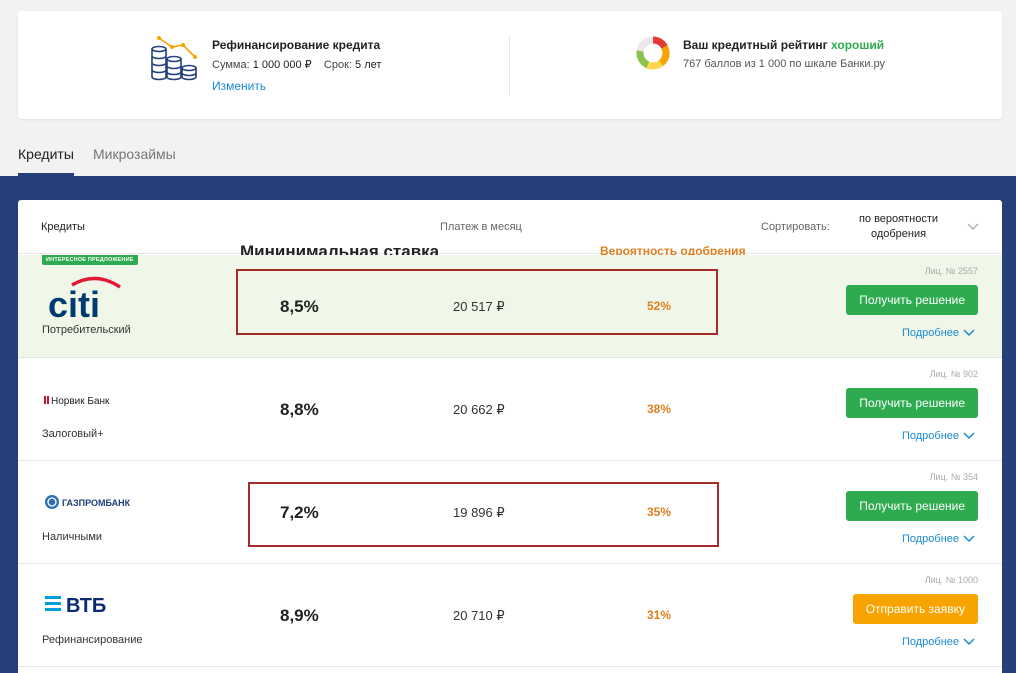 This screenshot has height=673, width=1016. I want to click on header-product: Кредиты, so click(63, 227).